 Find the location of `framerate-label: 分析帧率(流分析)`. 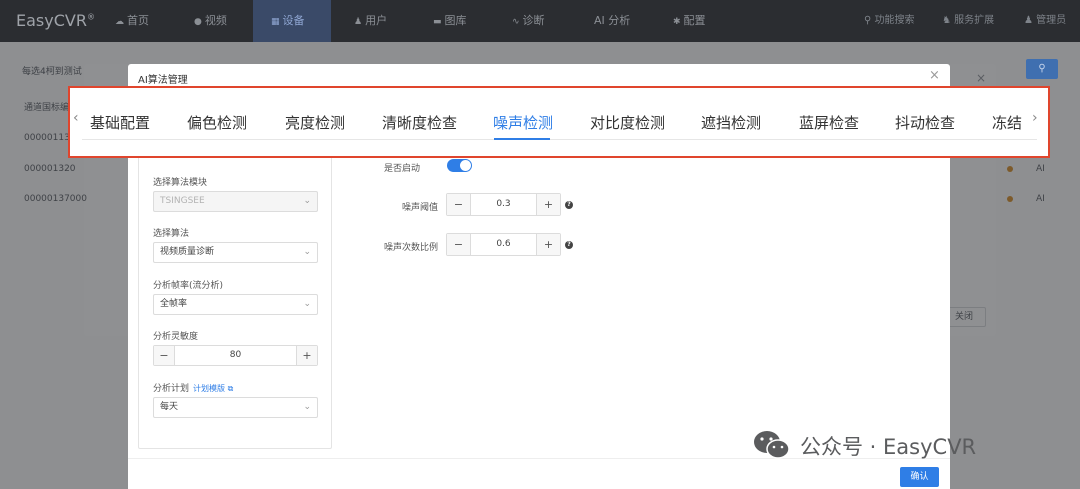

framerate-label: 分析帧率(流分析) is located at coordinates (188, 286).